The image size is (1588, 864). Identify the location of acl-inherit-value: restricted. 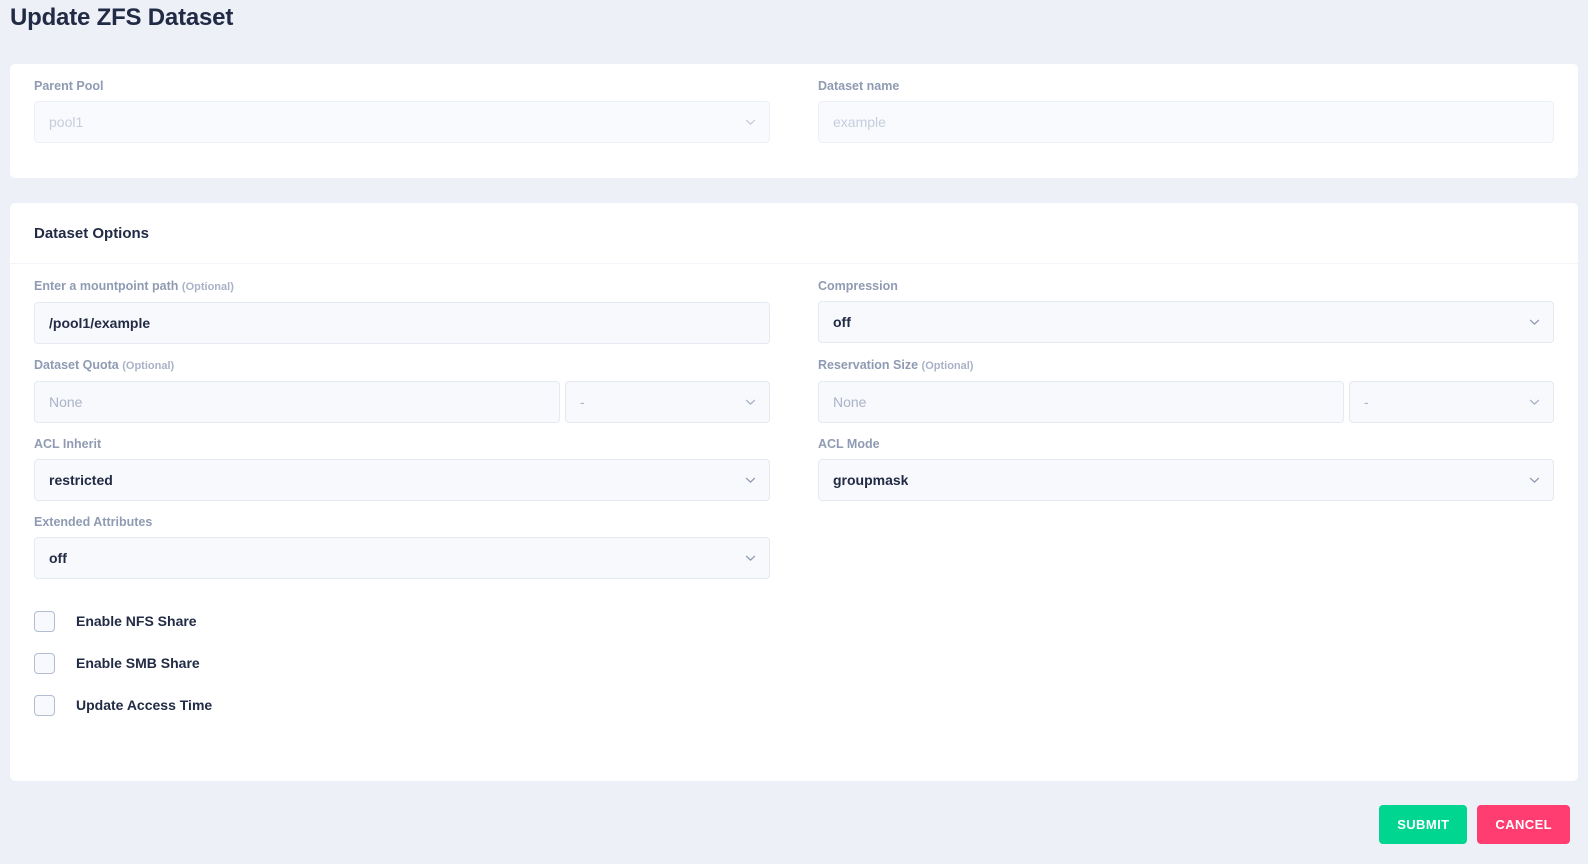
(81, 480).